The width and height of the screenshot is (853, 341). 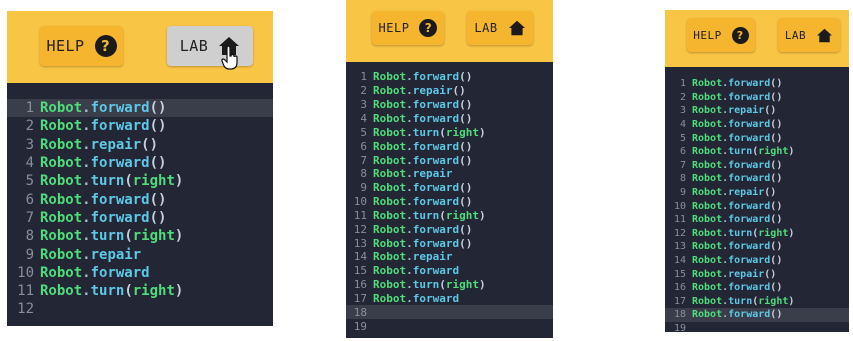 What do you see at coordinates (757, 152) in the screenshot?
I see `code-line: 6 Robot. turn(right)` at bounding box center [757, 152].